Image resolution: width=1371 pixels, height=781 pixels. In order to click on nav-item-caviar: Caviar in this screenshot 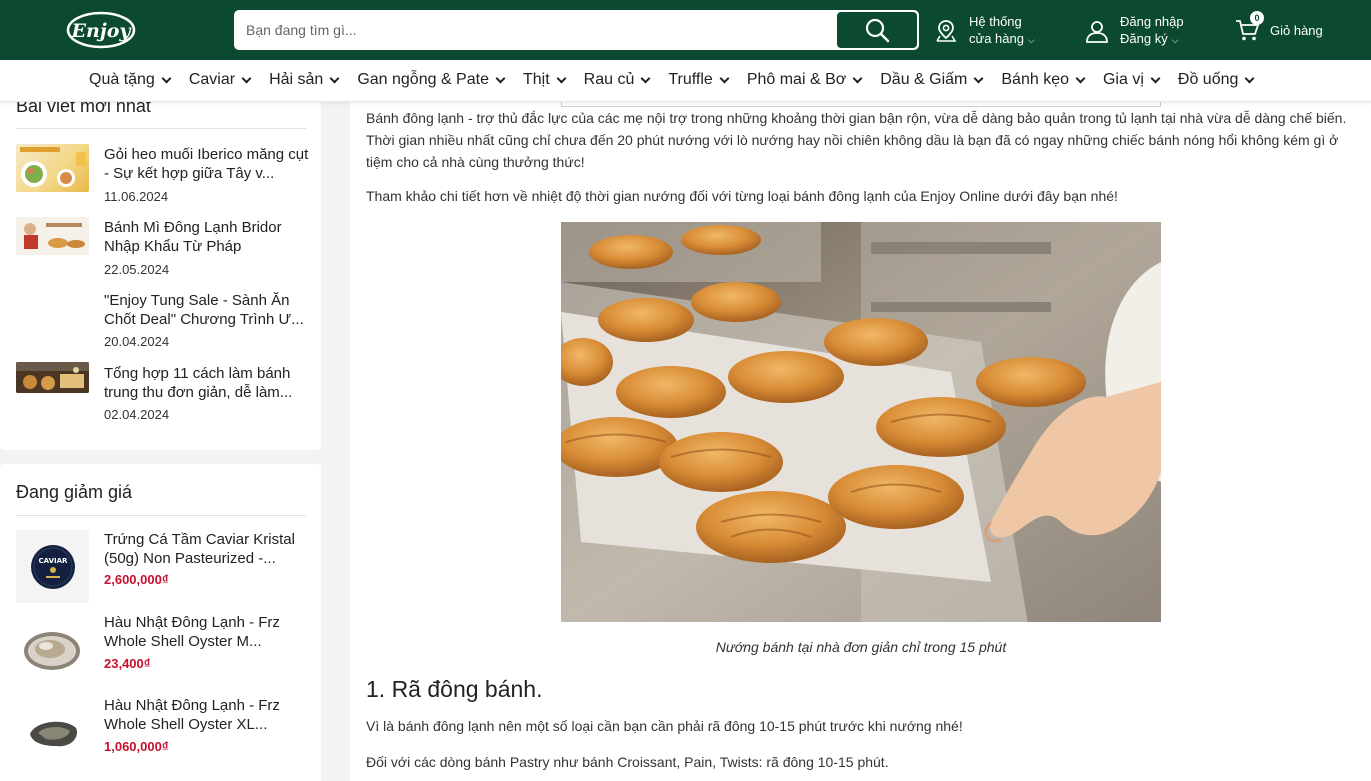, I will do `click(220, 80)`.